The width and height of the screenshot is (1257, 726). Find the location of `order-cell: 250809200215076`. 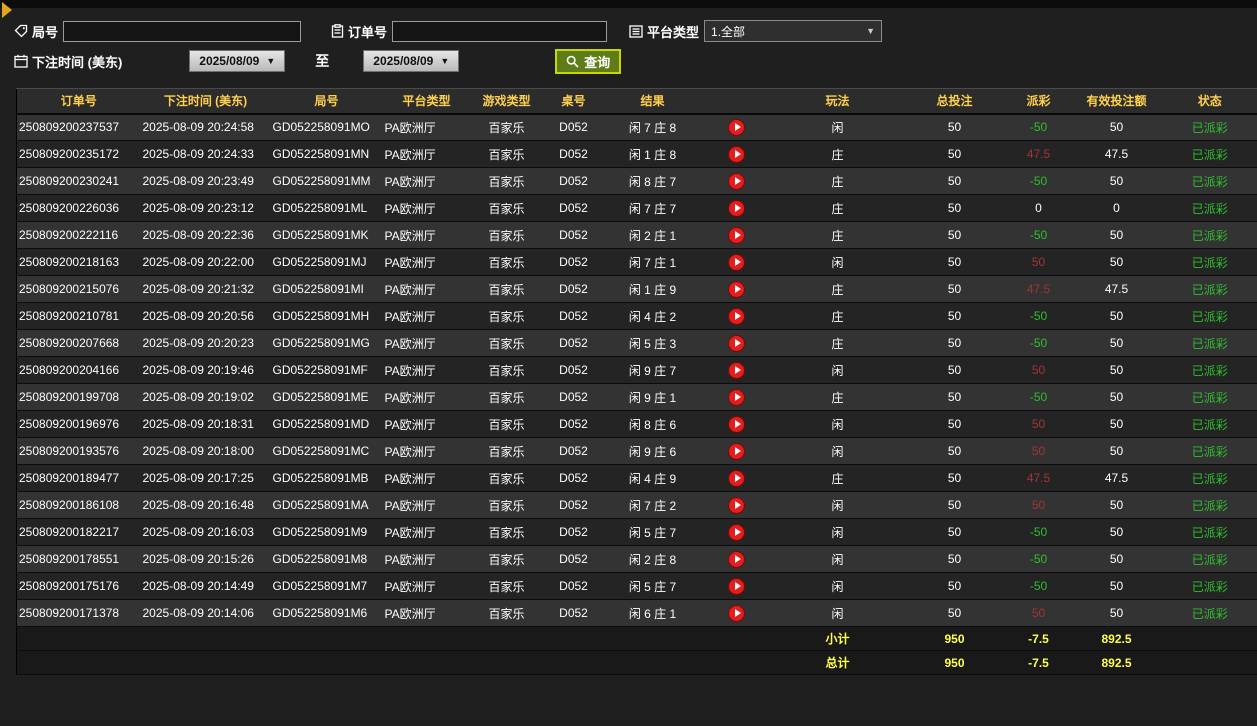

order-cell: 250809200215076 is located at coordinates (78, 289).